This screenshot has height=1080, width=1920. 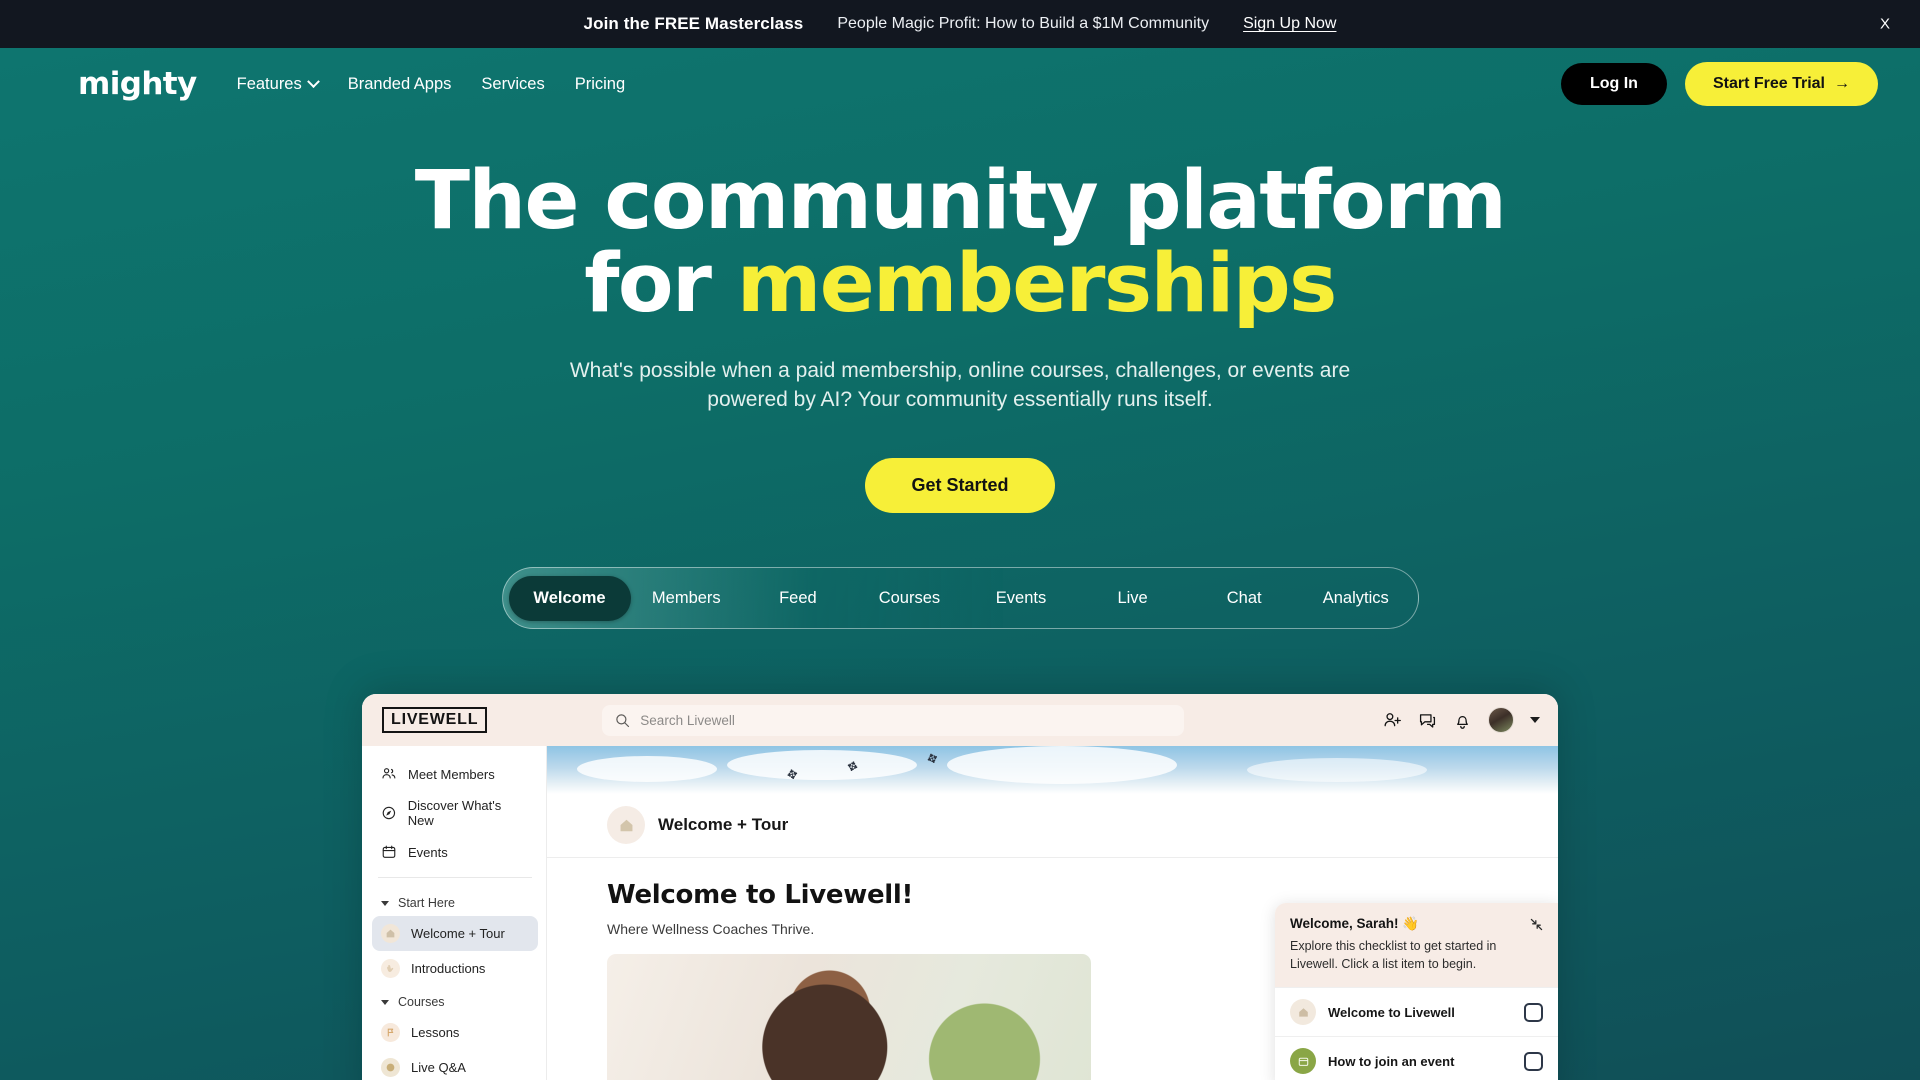 I want to click on close-icon: X, so click(x=1885, y=24).